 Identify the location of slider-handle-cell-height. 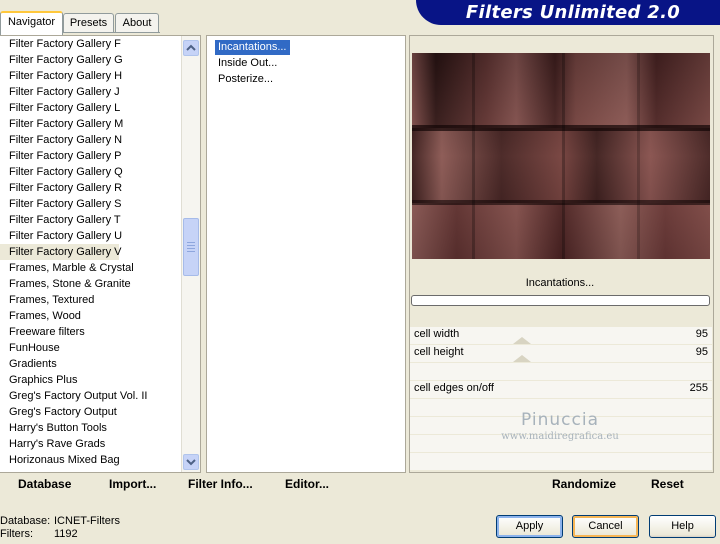
(522, 358).